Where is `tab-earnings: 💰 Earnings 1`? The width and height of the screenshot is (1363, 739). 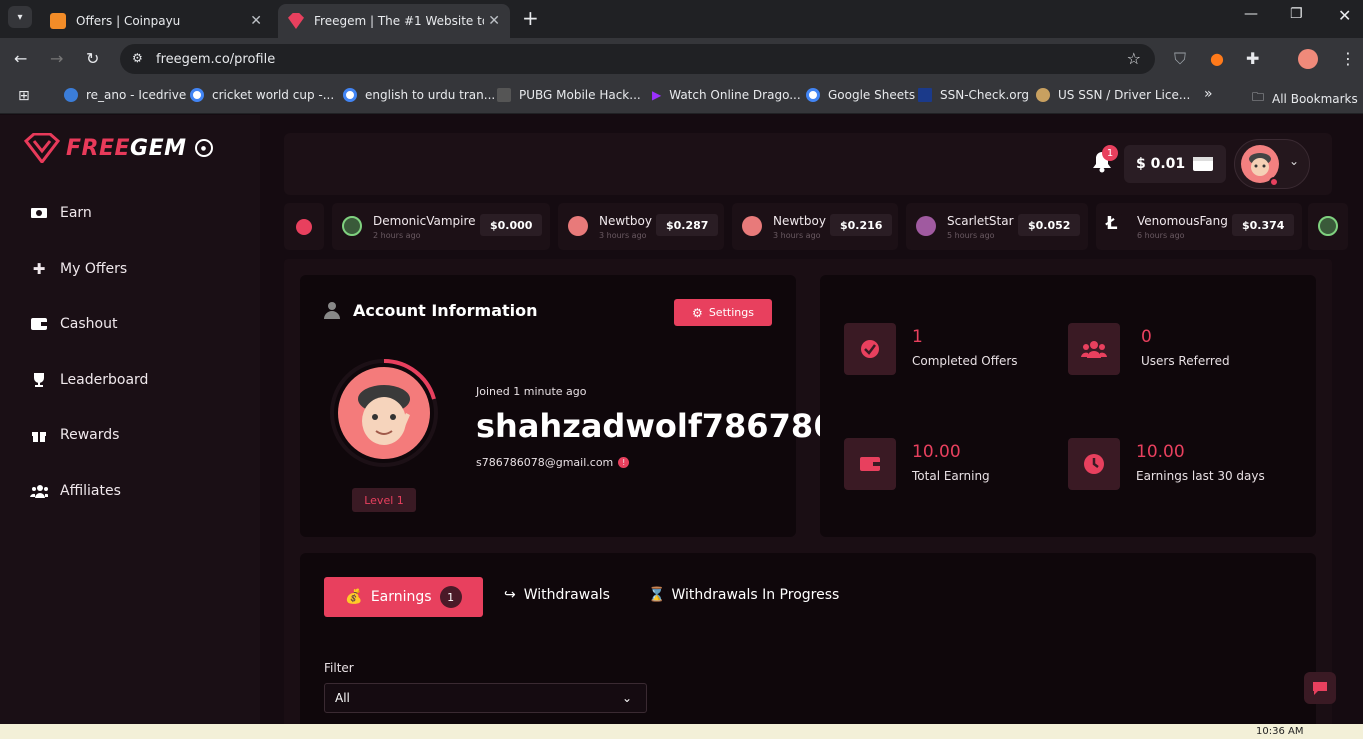 tab-earnings: 💰 Earnings 1 is located at coordinates (403, 597).